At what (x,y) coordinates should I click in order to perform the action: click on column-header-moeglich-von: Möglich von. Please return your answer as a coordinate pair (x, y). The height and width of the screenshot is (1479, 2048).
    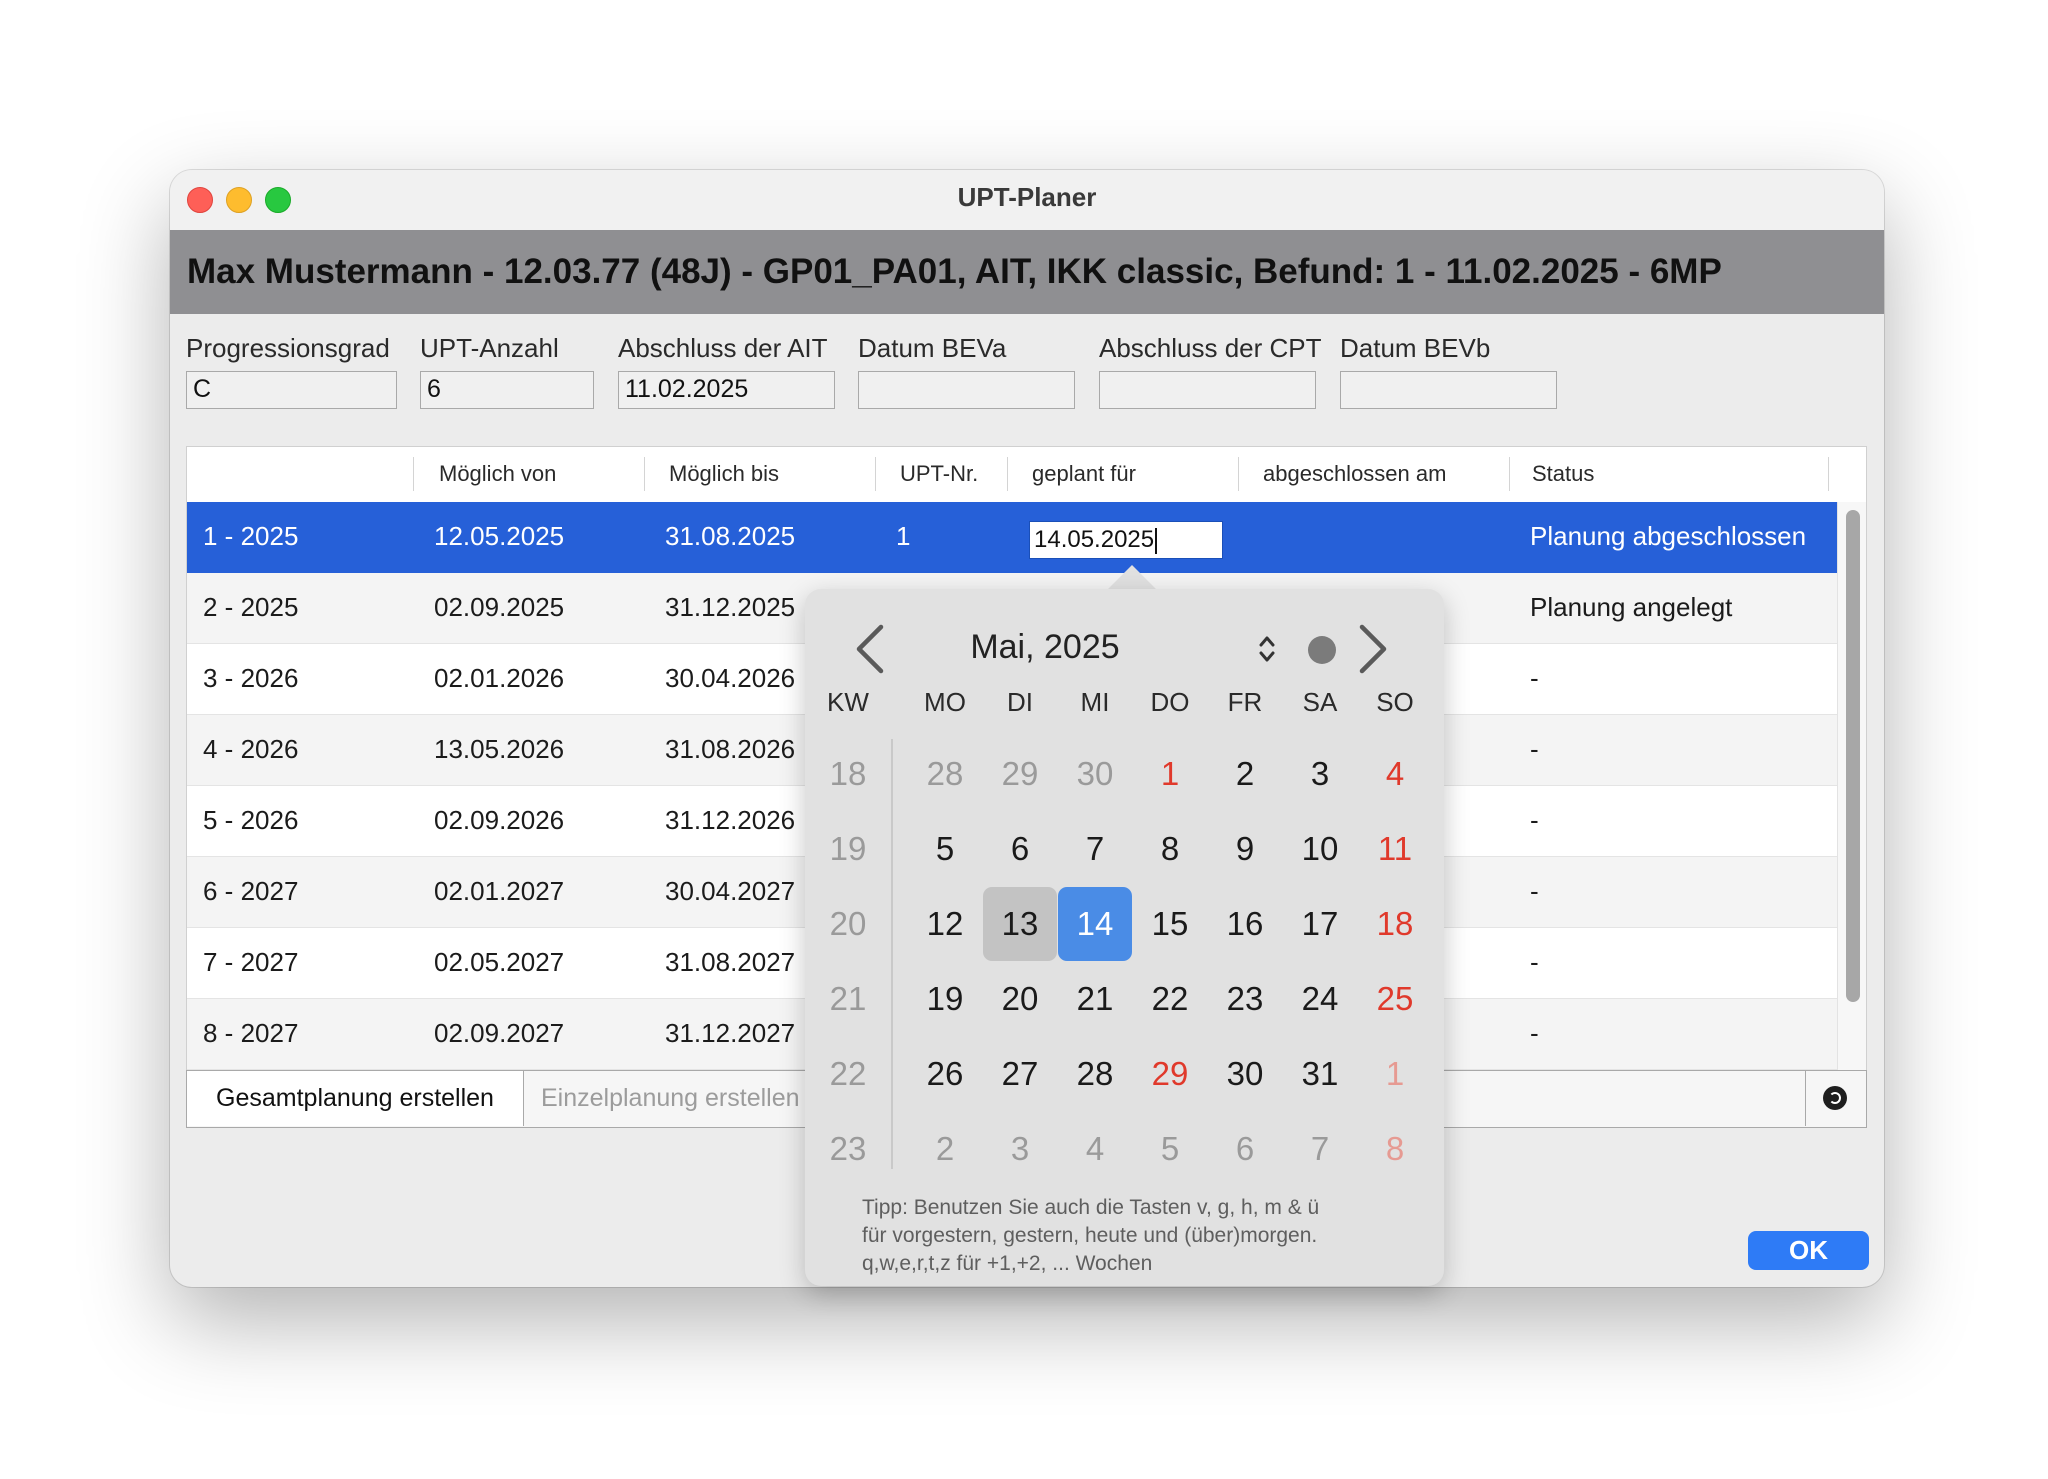
    Looking at the image, I should click on (497, 474).